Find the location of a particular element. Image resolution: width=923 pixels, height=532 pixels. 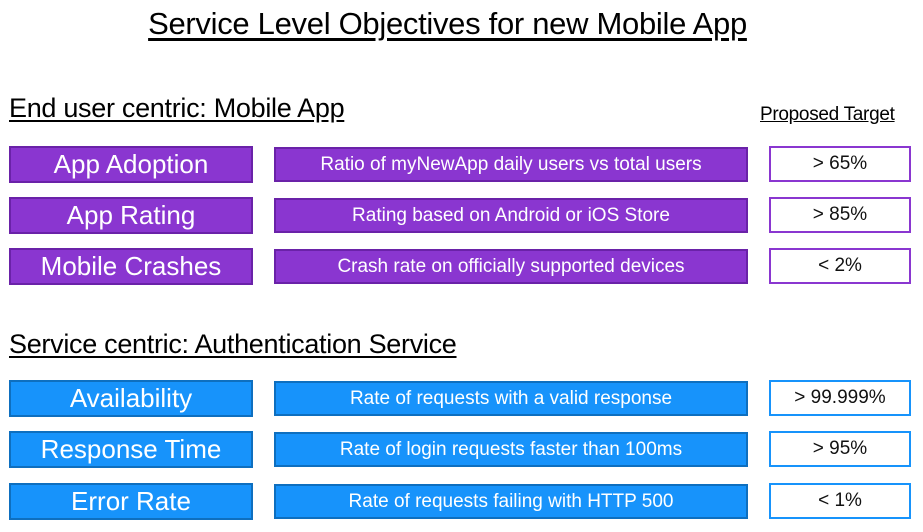

slo-description: Rate of requests failing with HTTP 500 is located at coordinates (511, 501).